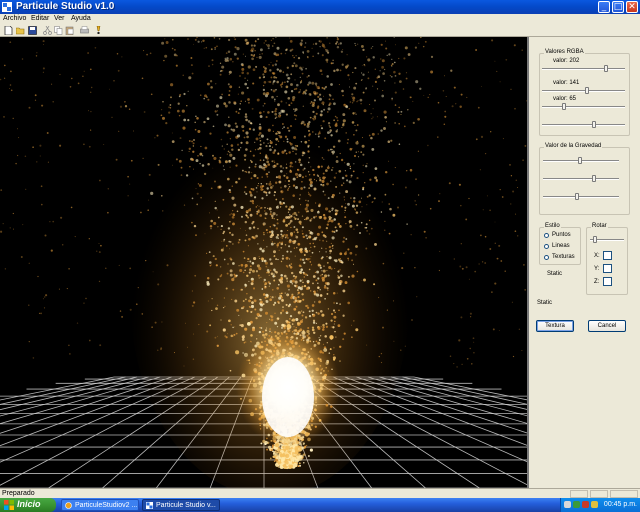  I want to click on tray-help-icon, so click(567, 504).